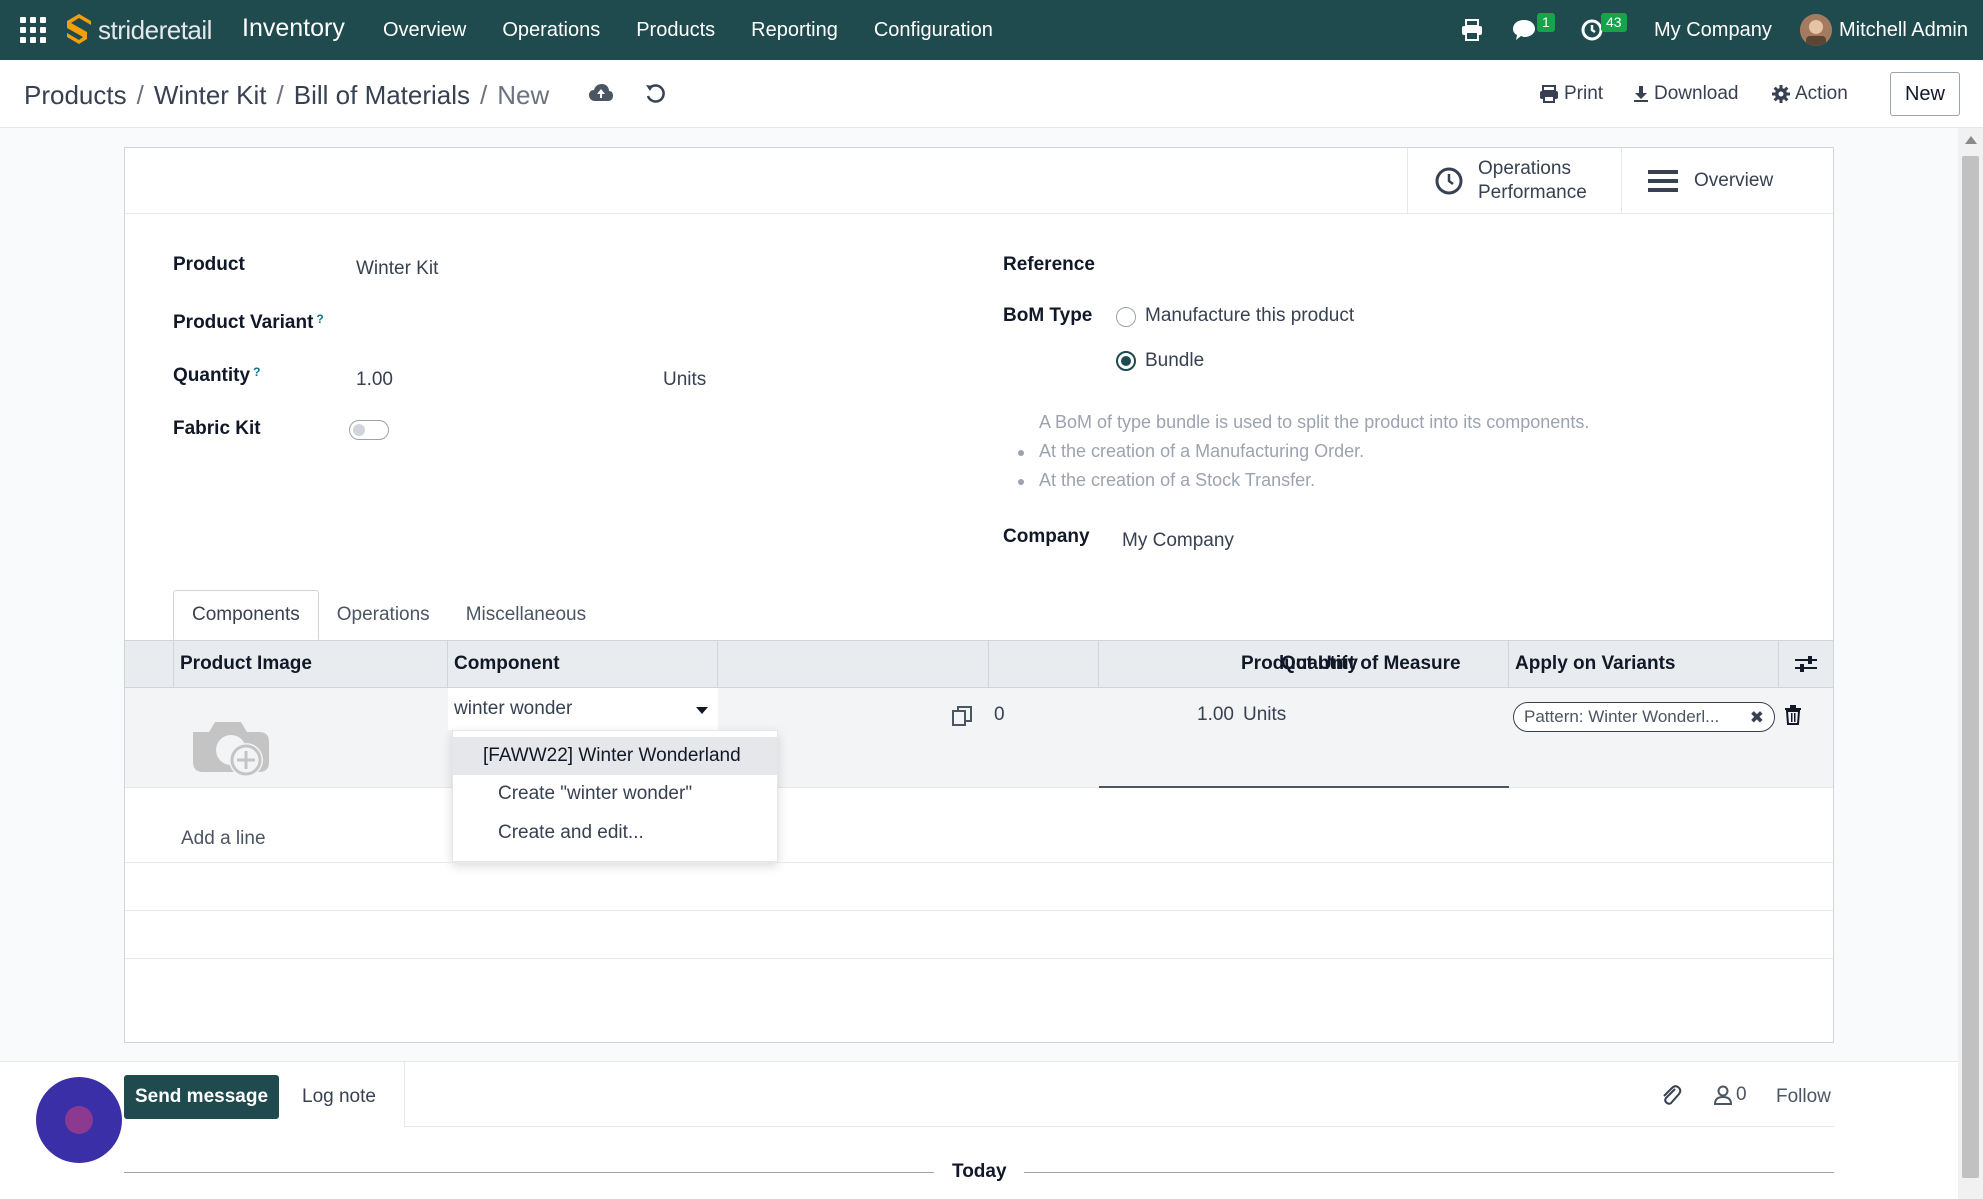 This screenshot has width=1983, height=1199. What do you see at coordinates (397, 269) in the screenshot?
I see `product-field: Winter Kit` at bounding box center [397, 269].